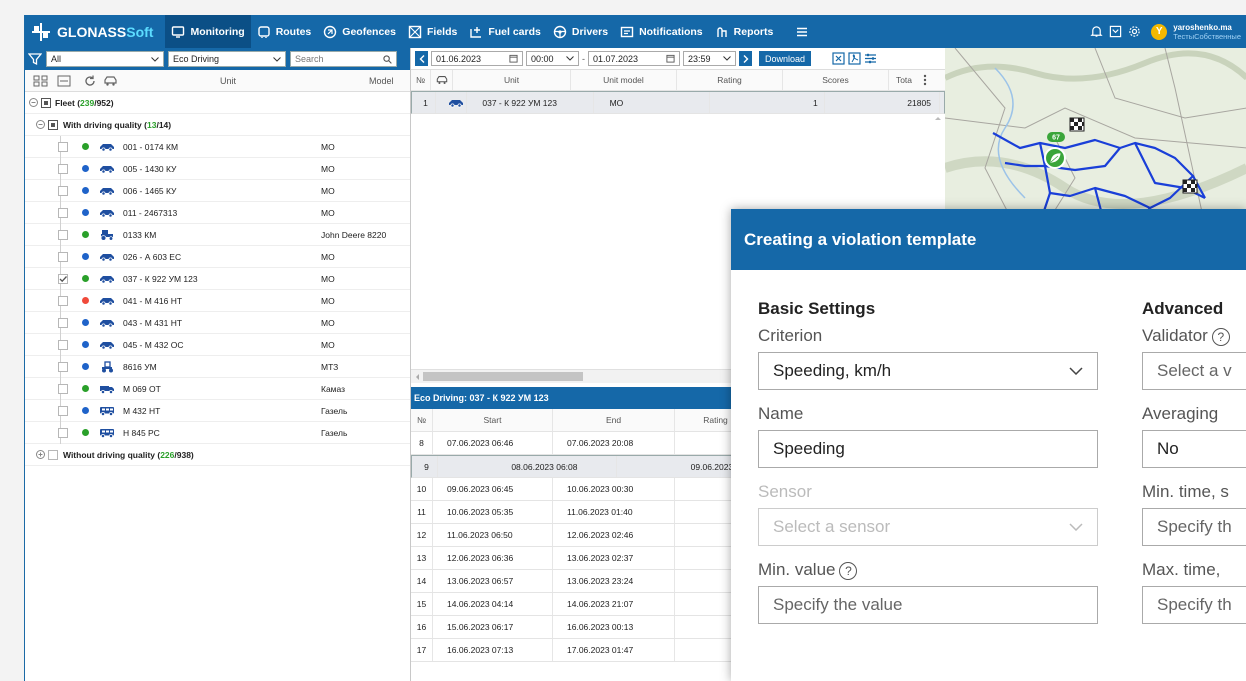 This screenshot has width=1246, height=681. I want to click on validator-select: Select a v, so click(1194, 371).